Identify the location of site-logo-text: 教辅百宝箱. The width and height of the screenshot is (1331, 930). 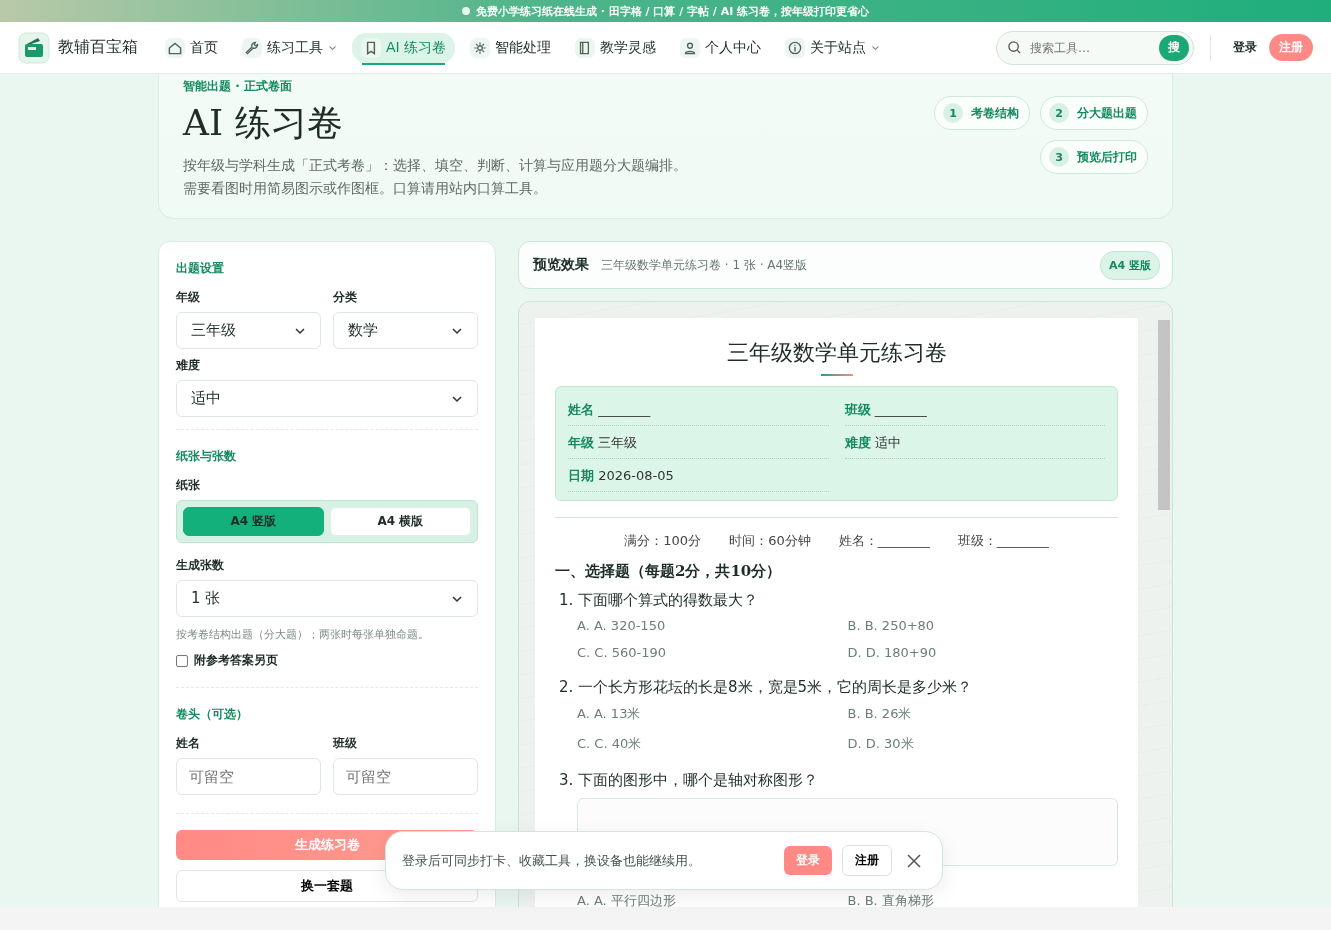
(98, 47).